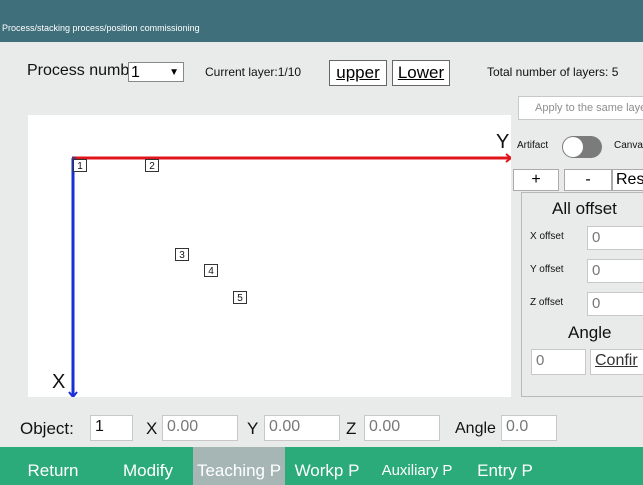 The image size is (643, 485). I want to click on total-layers-label: Total number of layers: 5, so click(553, 72).